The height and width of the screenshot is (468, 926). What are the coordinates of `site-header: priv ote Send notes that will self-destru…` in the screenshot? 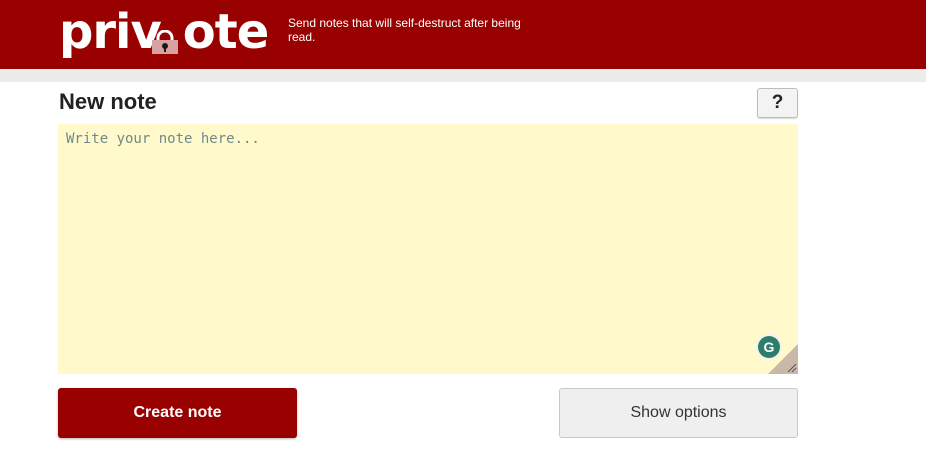 It's located at (463, 34).